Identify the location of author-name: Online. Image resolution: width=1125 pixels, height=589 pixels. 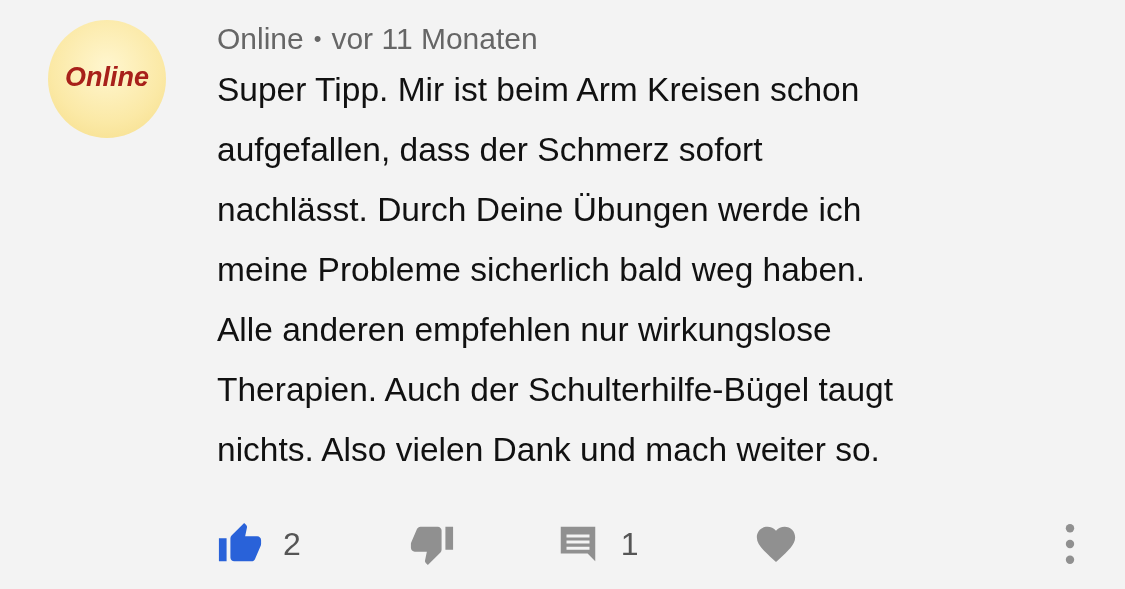
(260, 39).